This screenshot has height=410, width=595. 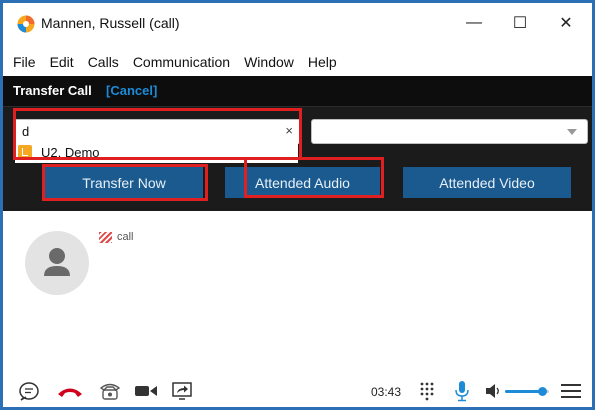 What do you see at coordinates (131, 90) in the screenshot?
I see `cancel-link: [Cancel]` at bounding box center [131, 90].